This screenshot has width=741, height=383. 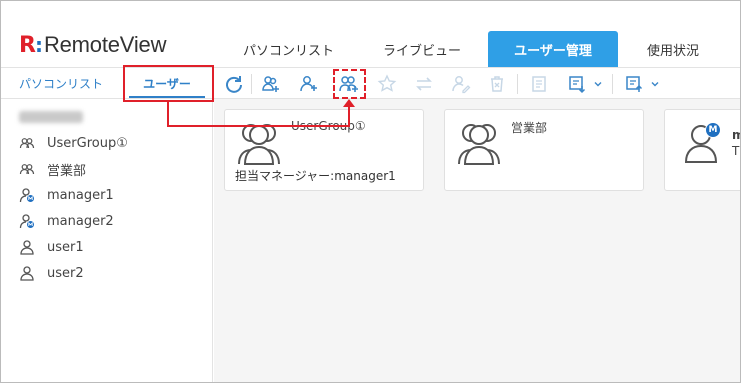 What do you see at coordinates (80, 195) in the screenshot?
I see `sidebar-item-label: manager1` at bounding box center [80, 195].